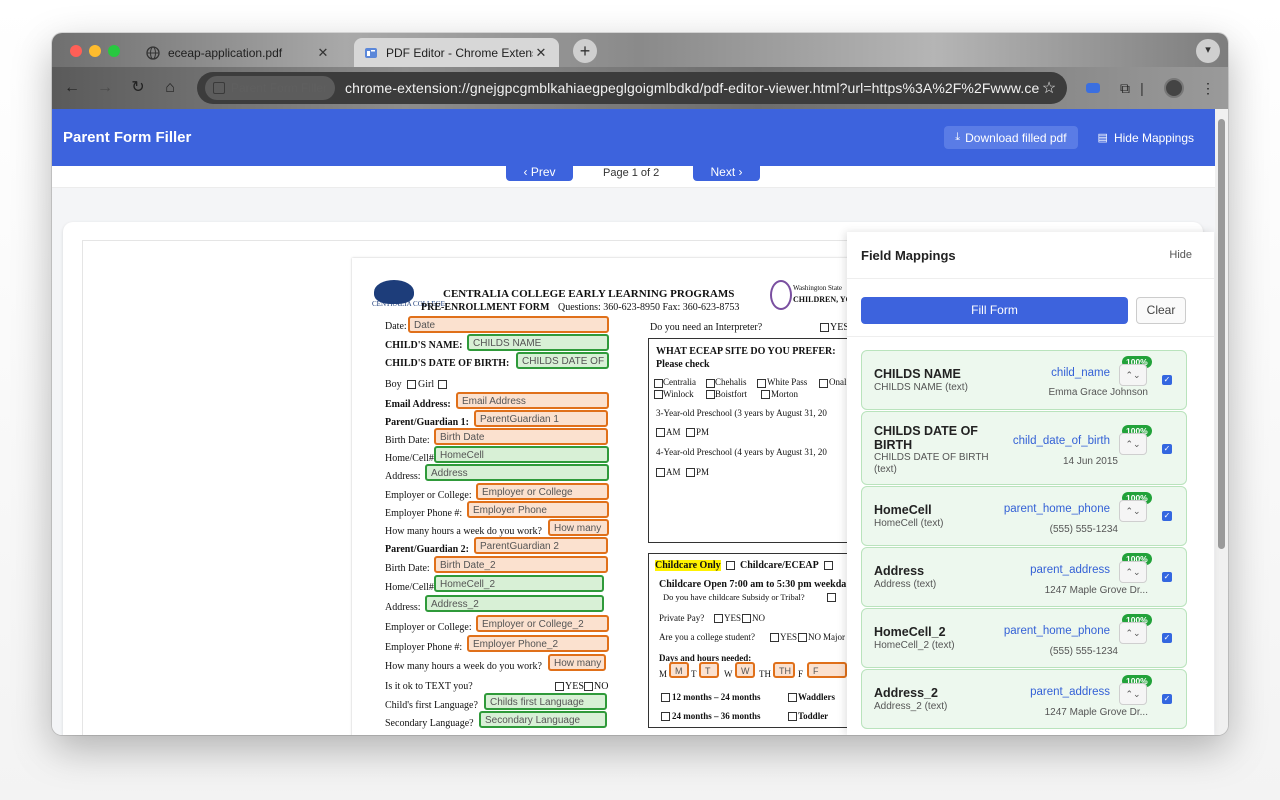 The image size is (1280, 800). What do you see at coordinates (730, 565) in the screenshot?
I see `childcare-only-checkbox` at bounding box center [730, 565].